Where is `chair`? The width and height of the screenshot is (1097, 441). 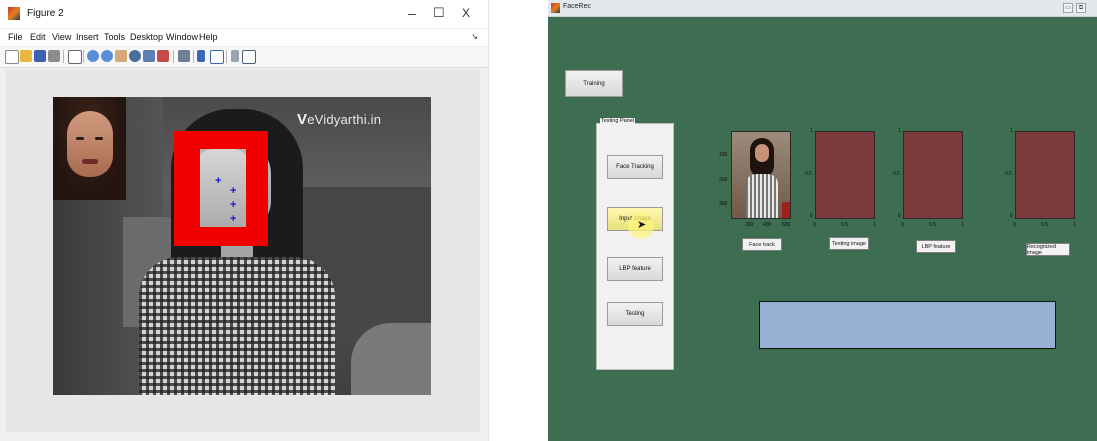
chair is located at coordinates (391, 359).